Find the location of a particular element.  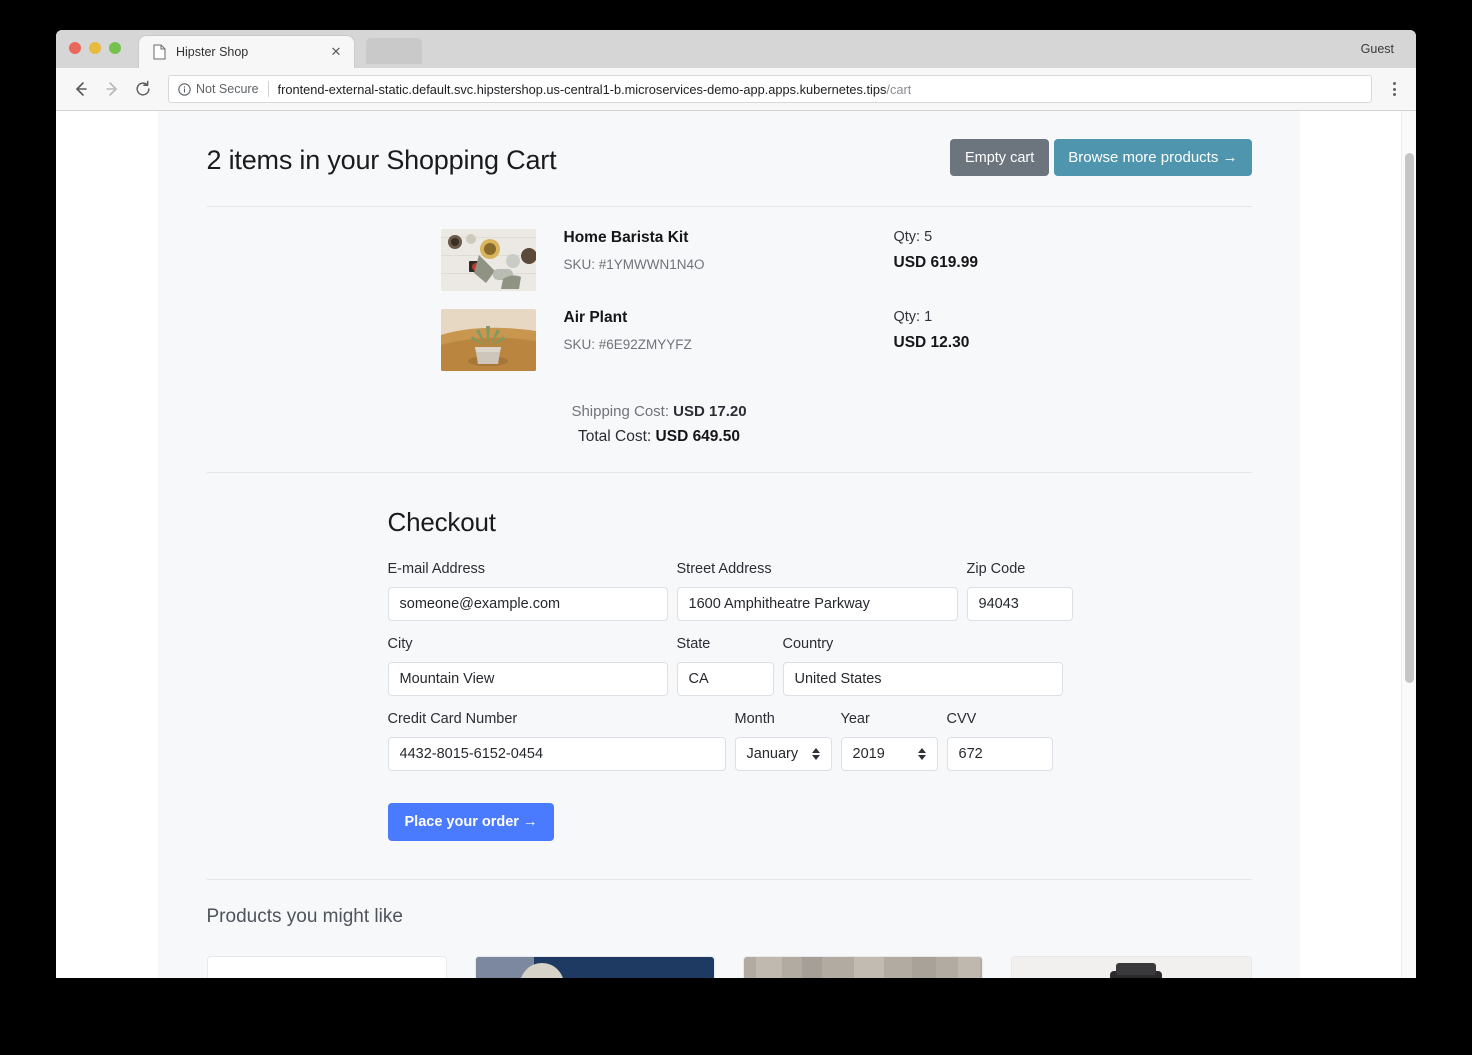

close-icon: ✕ is located at coordinates (336, 52).